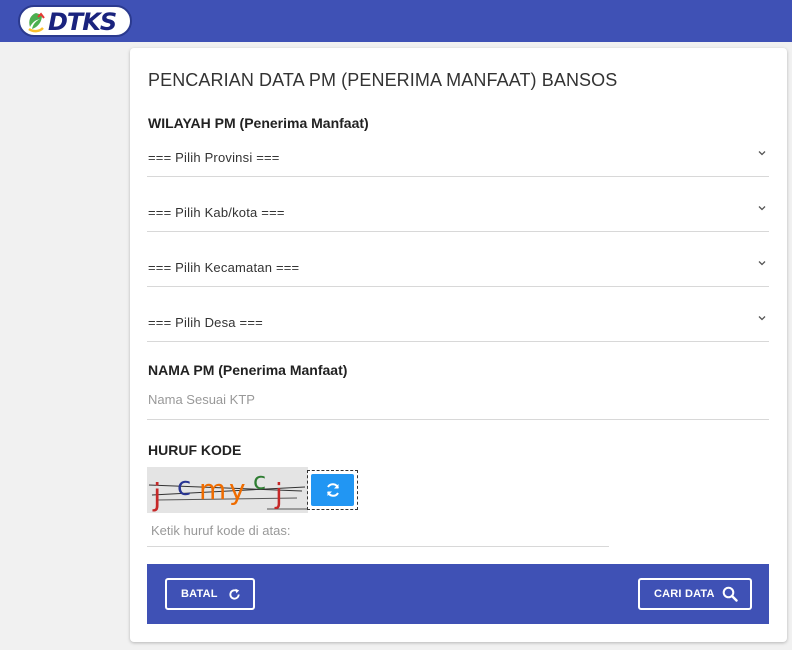  I want to click on nama-input, so click(458, 399).